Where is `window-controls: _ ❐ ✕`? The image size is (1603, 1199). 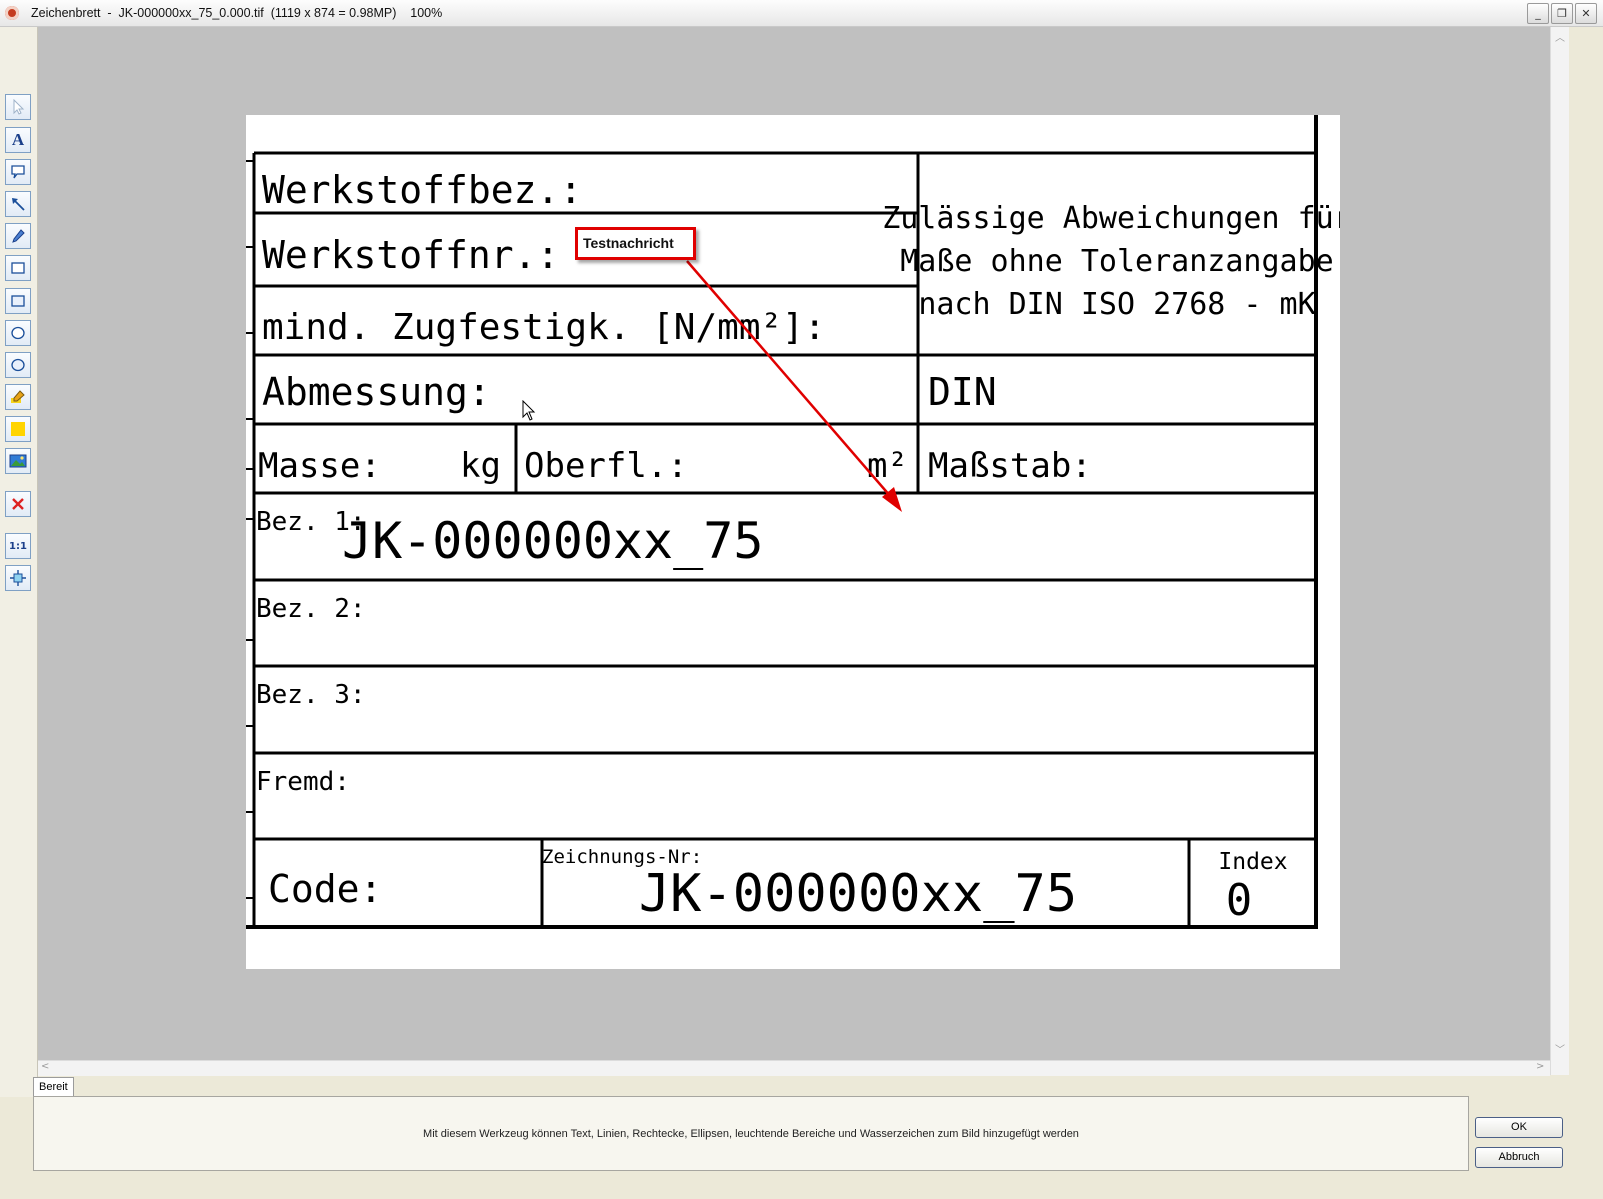
window-controls: _ ❐ ✕ is located at coordinates (1562, 13).